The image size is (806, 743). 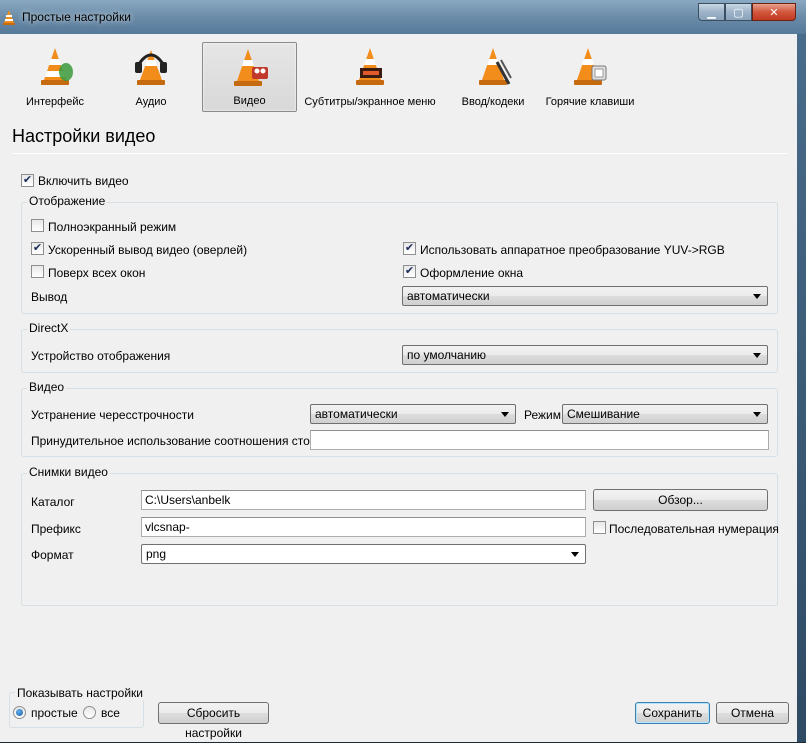 What do you see at coordinates (9, 17) in the screenshot?
I see `vlc-cone-icon` at bounding box center [9, 17].